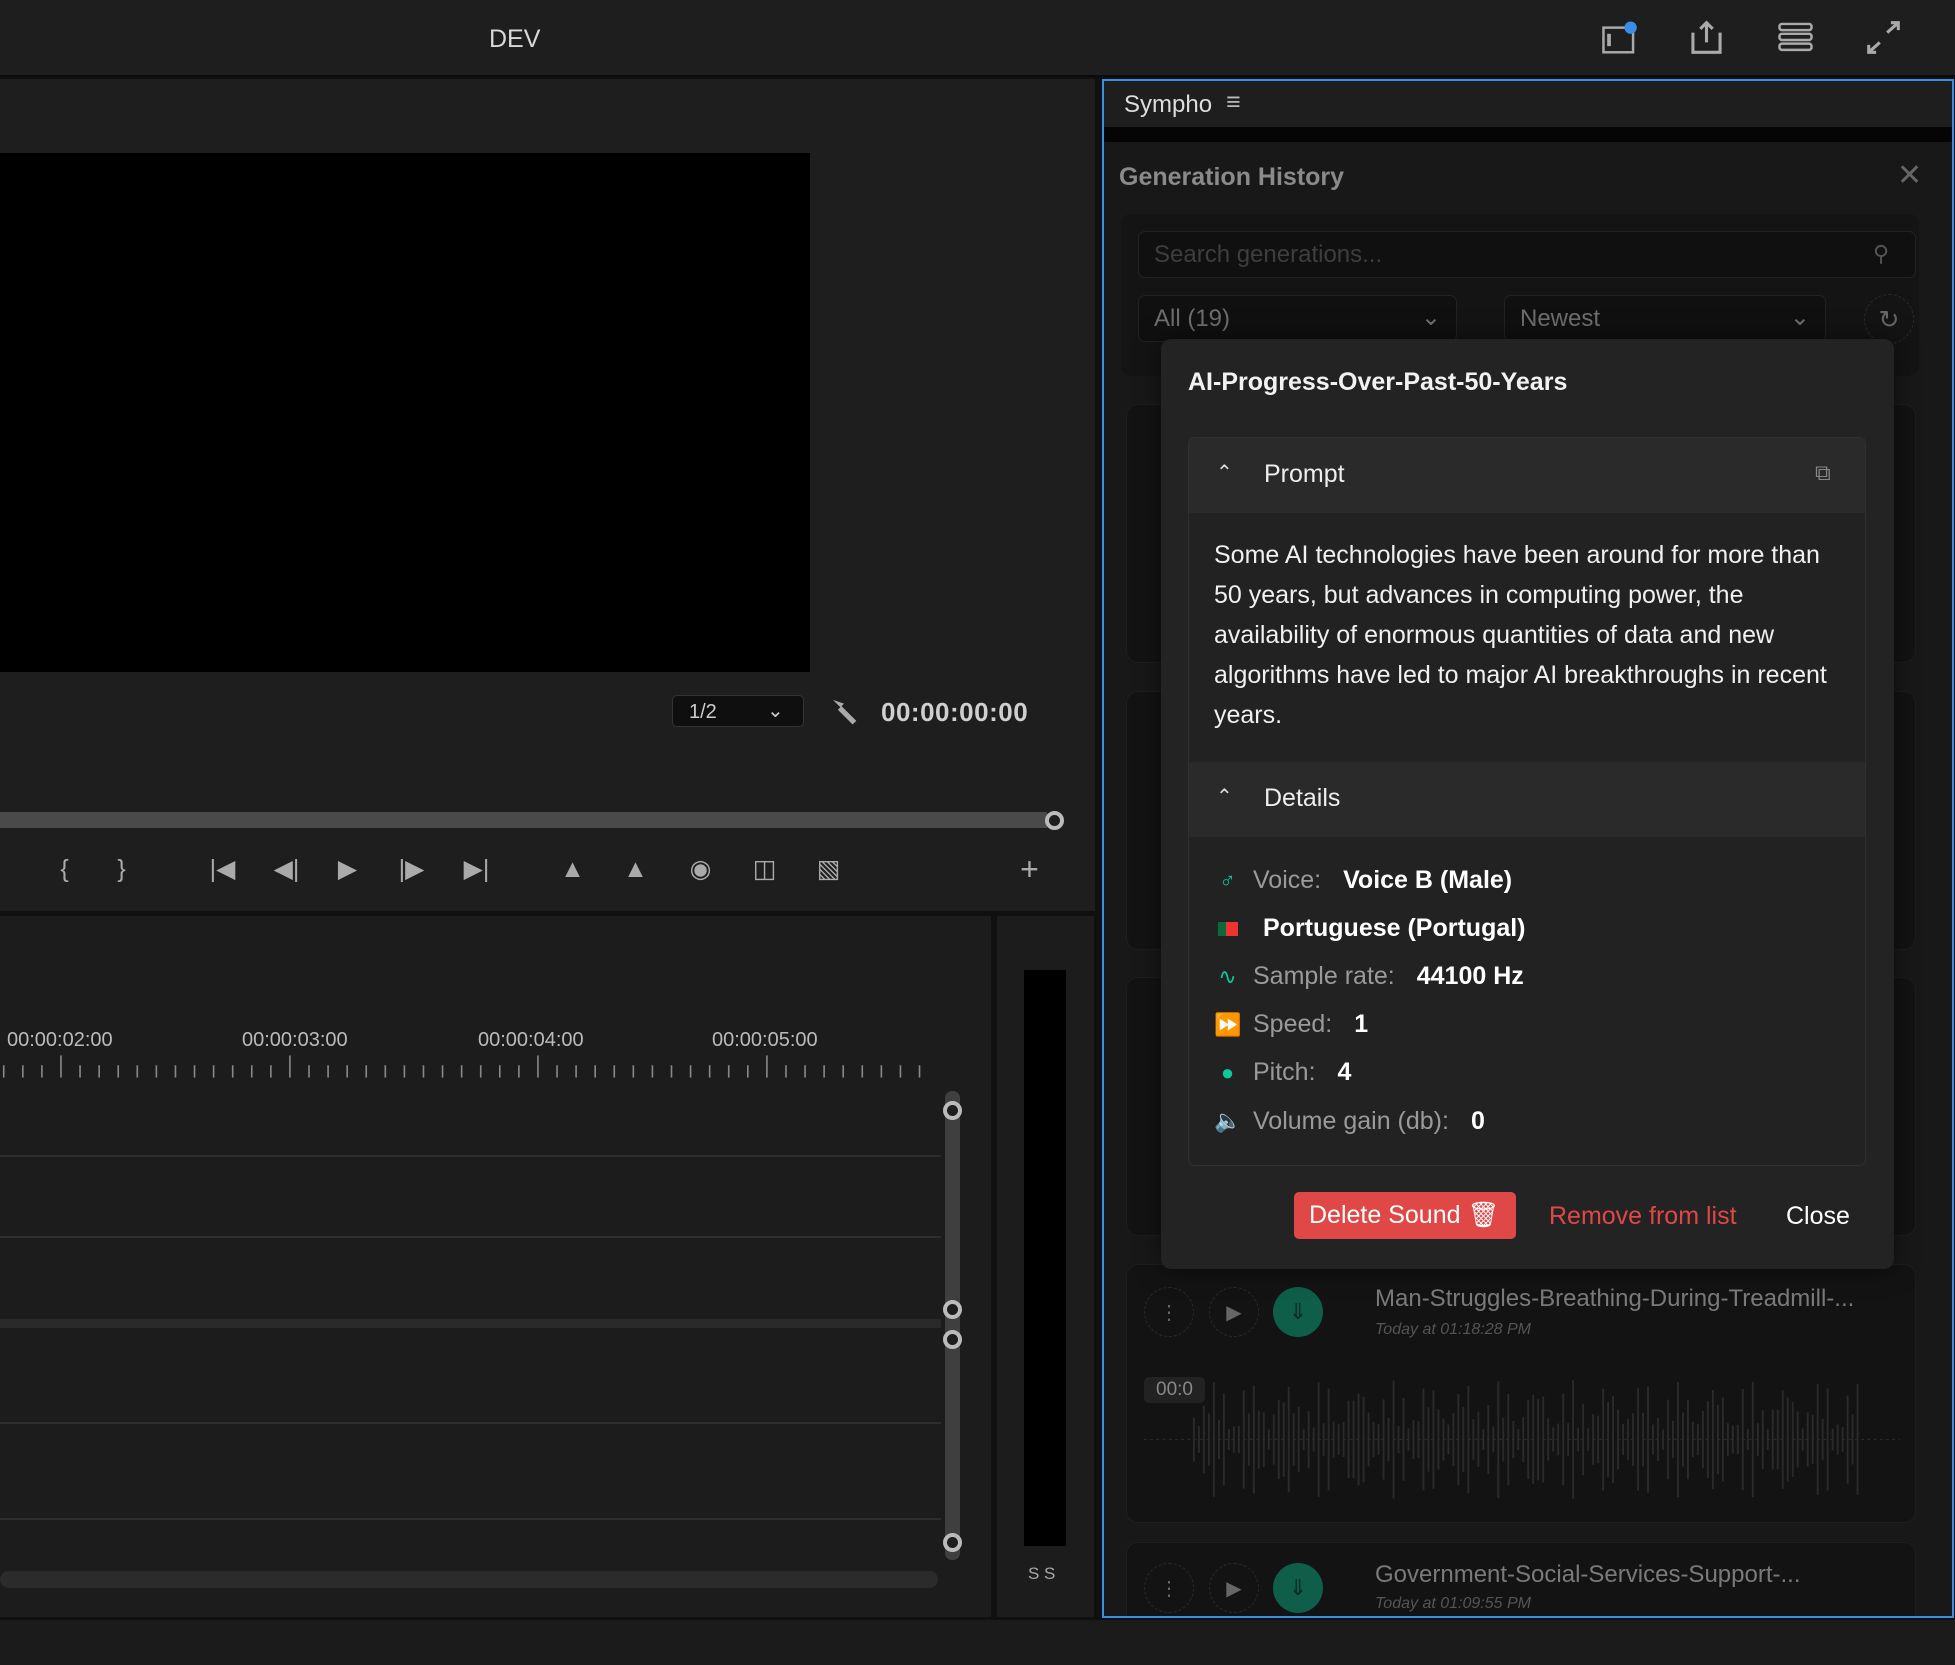  I want to click on panel-name: Sympho, so click(1168, 104).